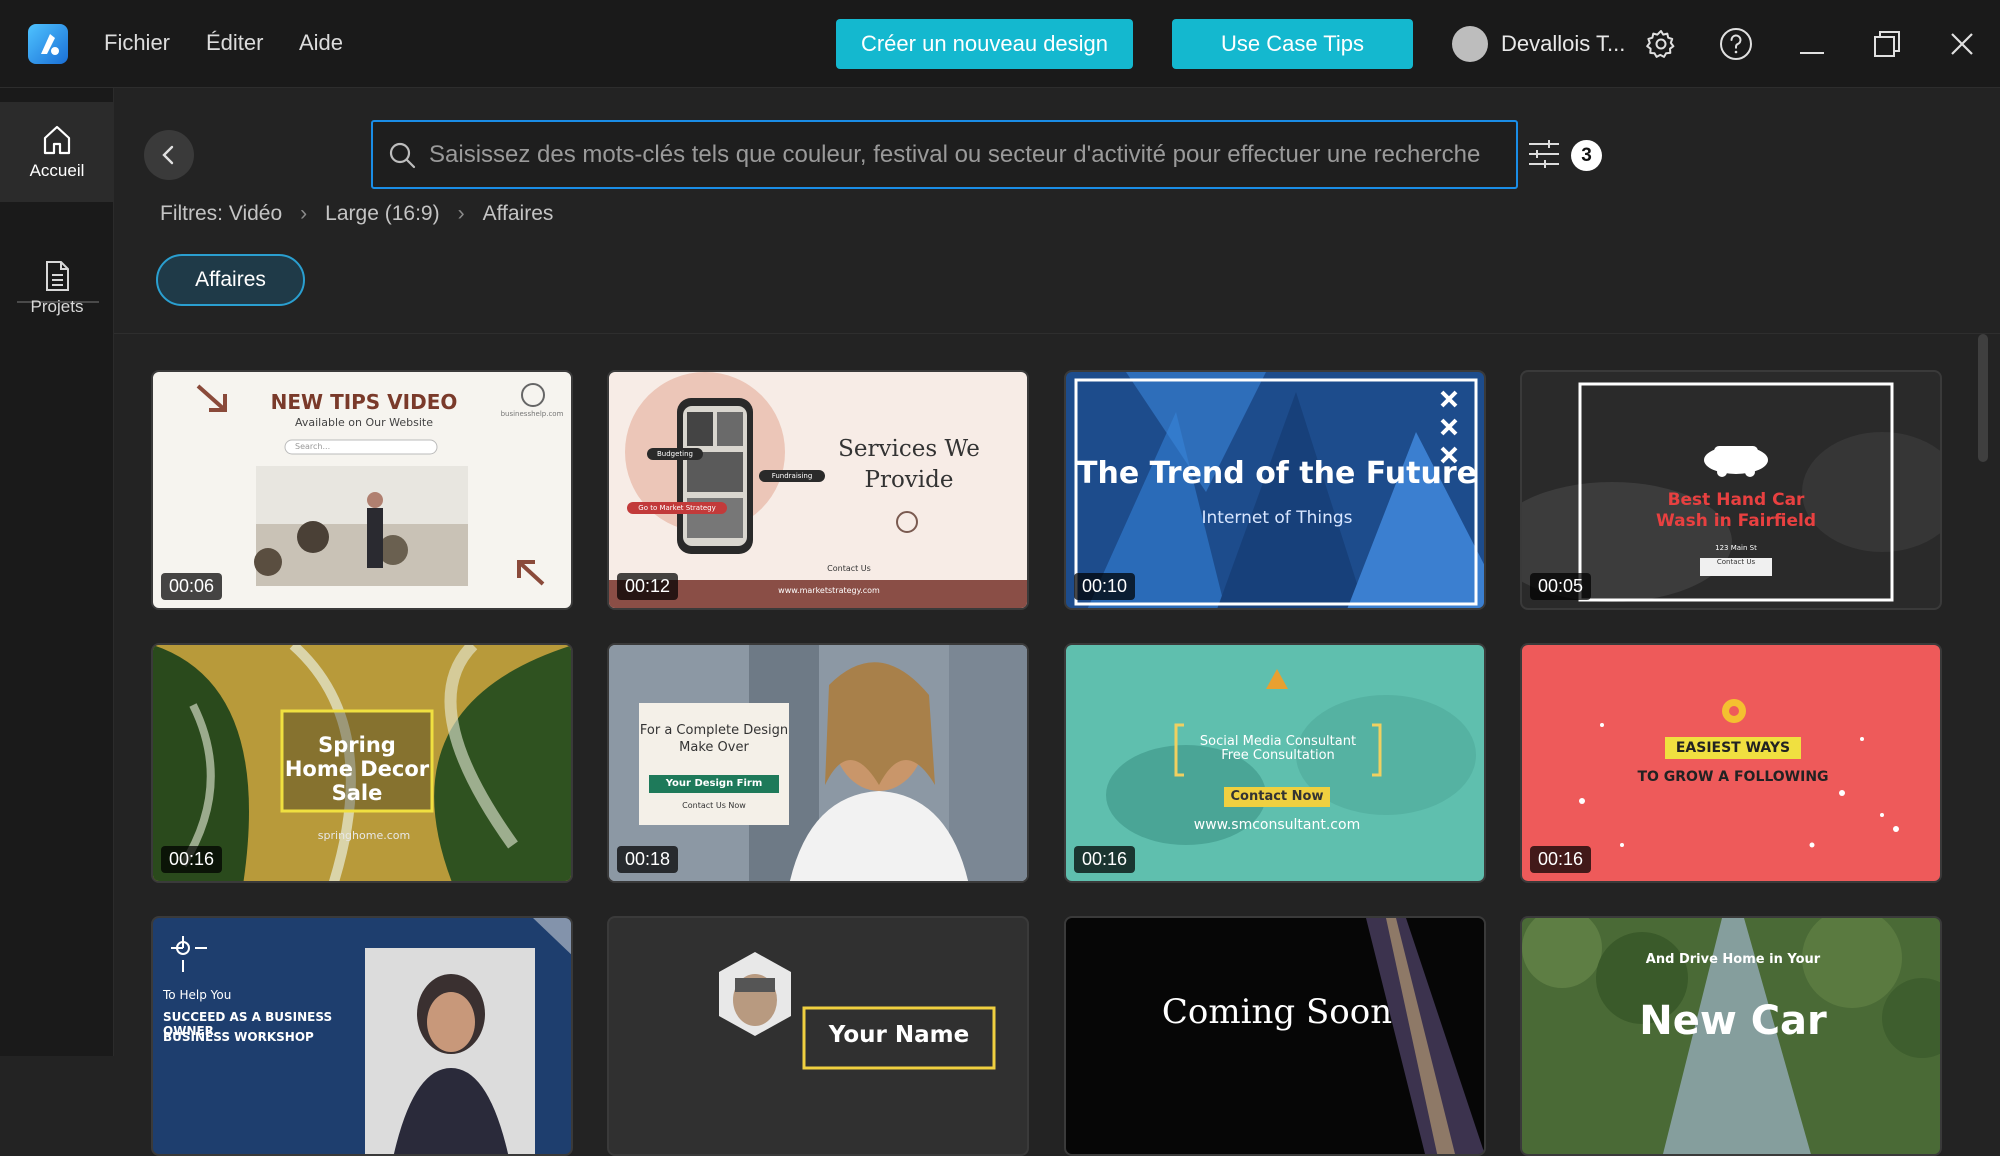 The width and height of the screenshot is (2000, 1156). Describe the element at coordinates (1561, 586) in the screenshot. I see `duration-badge: 00:05` at that location.